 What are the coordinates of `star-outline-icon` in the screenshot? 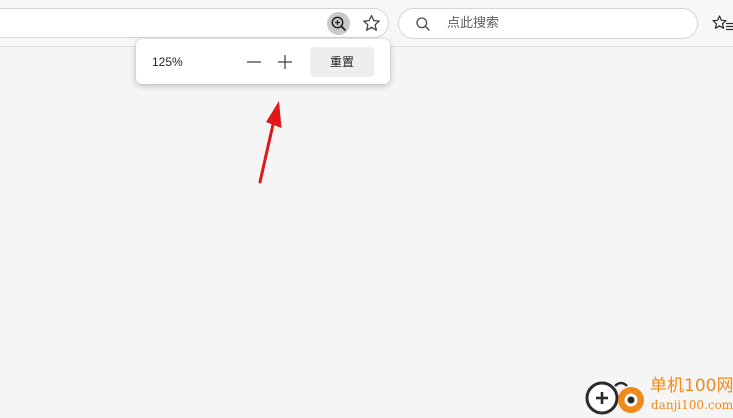 It's located at (371, 22).